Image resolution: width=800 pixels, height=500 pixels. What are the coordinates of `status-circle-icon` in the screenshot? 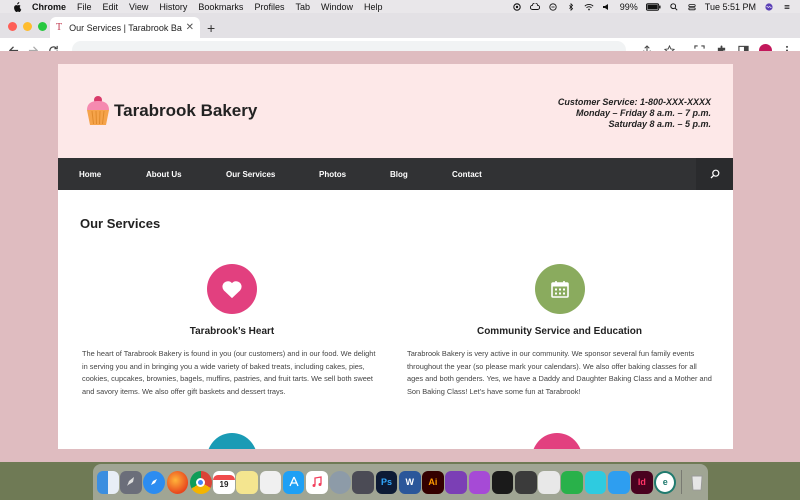 It's located at (517, 6).